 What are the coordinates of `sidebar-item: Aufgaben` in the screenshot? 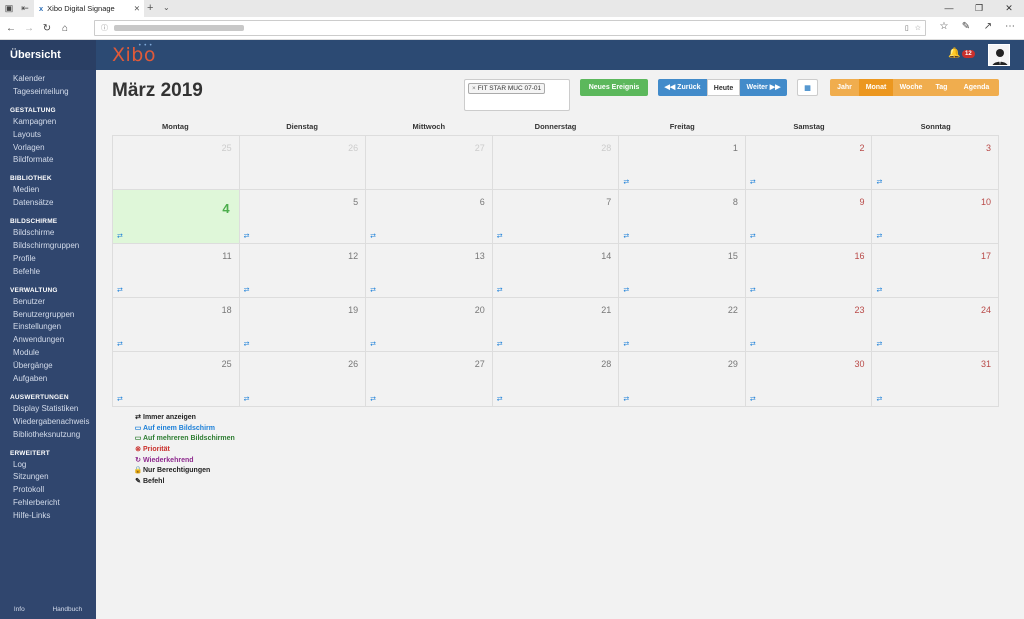 It's located at (48, 379).